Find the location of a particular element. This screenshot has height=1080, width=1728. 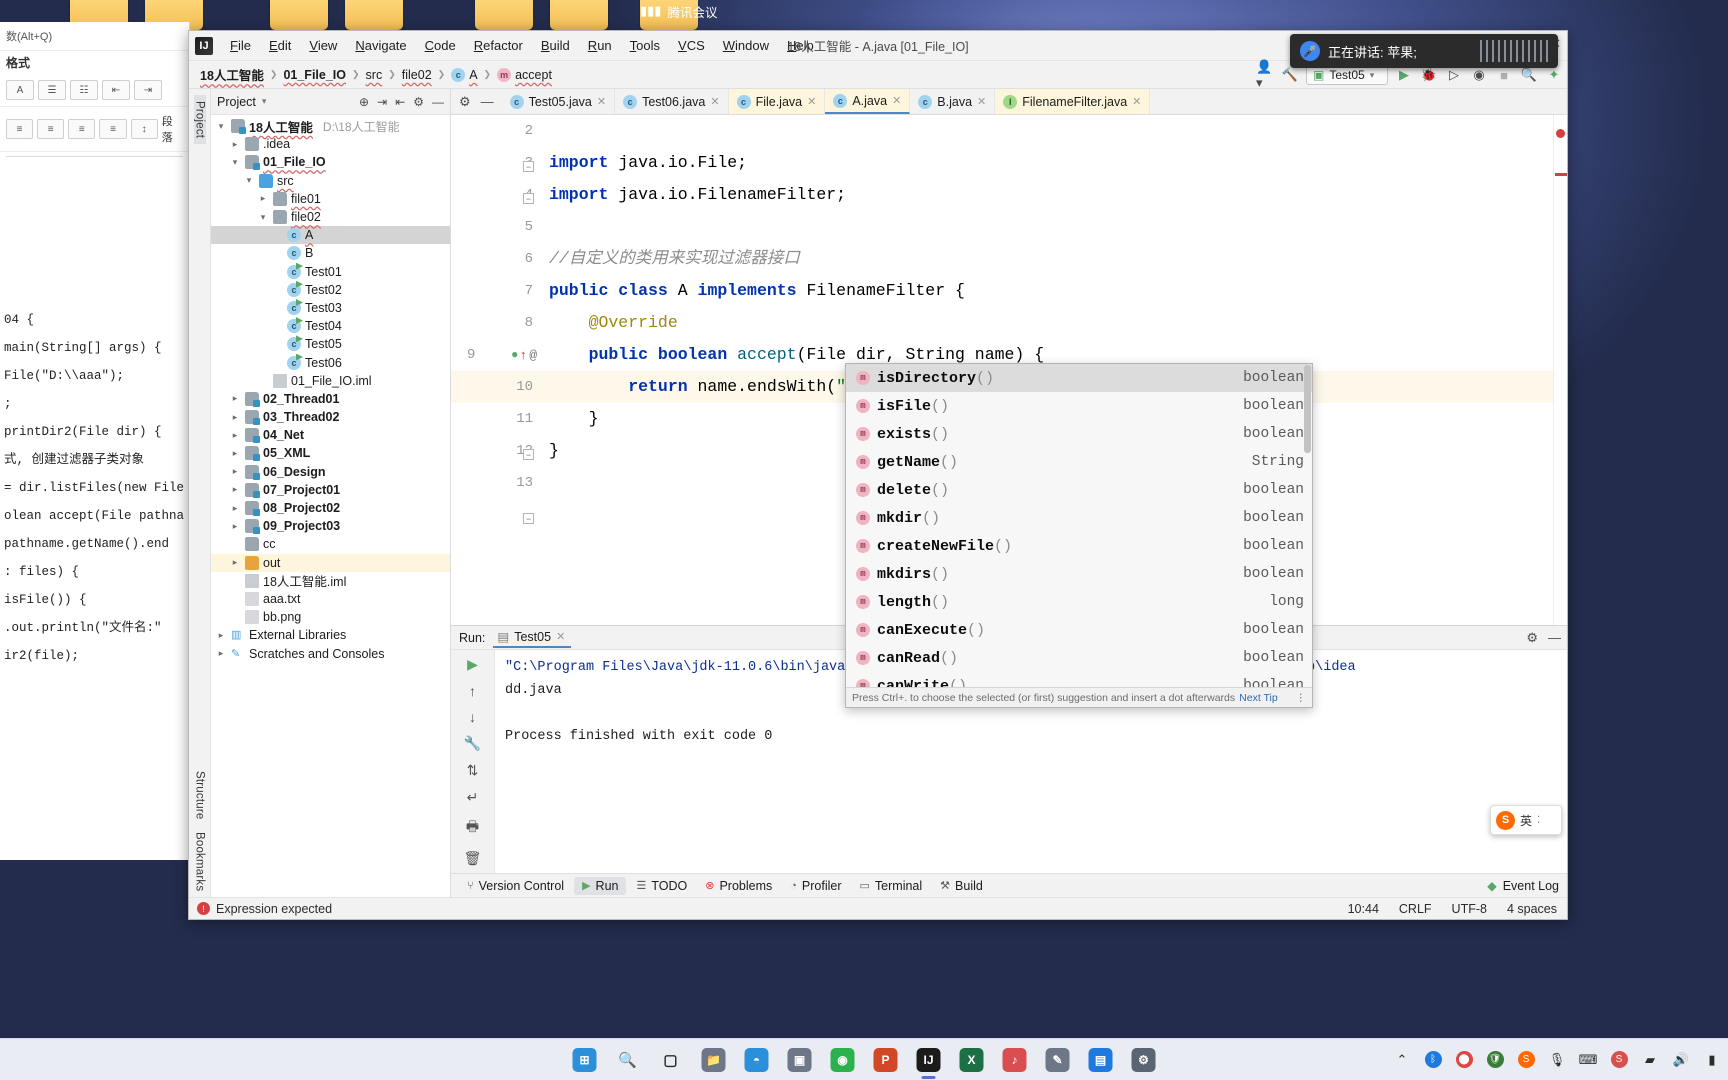

editor-tab-tools: ⚙ — is located at coordinates (476, 101).